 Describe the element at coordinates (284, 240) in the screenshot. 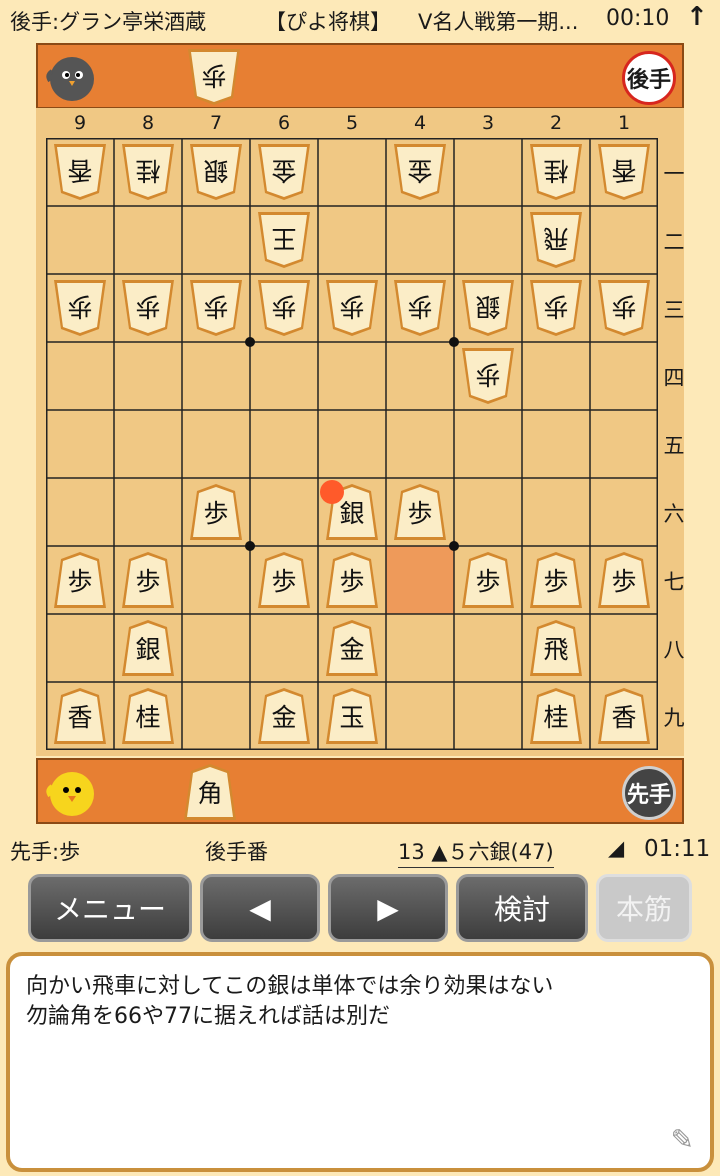

I see `gote-piece: 王` at that location.